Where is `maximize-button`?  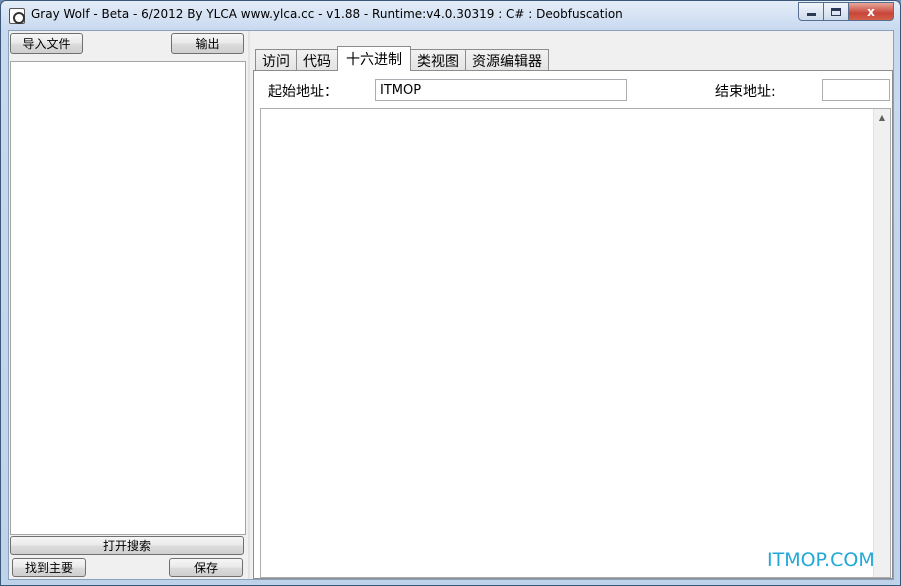
maximize-button is located at coordinates (836, 11).